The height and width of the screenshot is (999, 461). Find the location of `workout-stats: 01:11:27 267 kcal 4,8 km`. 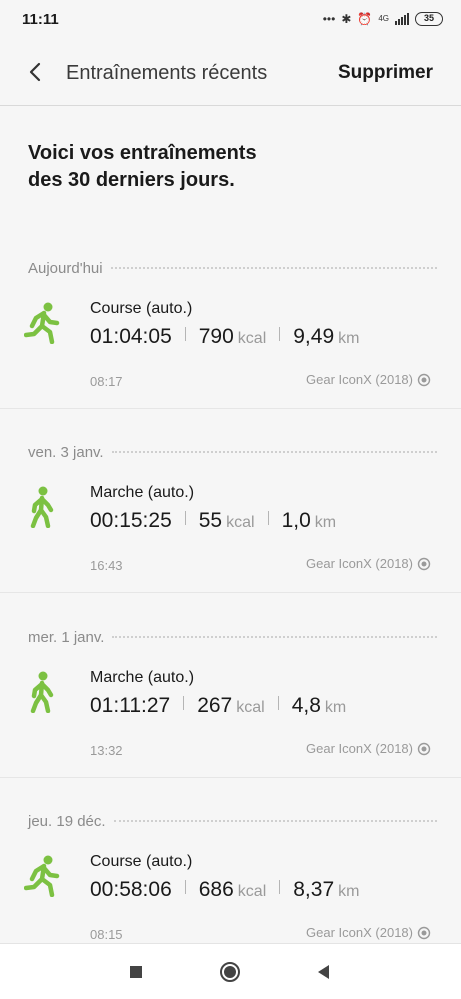

workout-stats: 01:11:27 267 kcal 4,8 km is located at coordinates (218, 706).